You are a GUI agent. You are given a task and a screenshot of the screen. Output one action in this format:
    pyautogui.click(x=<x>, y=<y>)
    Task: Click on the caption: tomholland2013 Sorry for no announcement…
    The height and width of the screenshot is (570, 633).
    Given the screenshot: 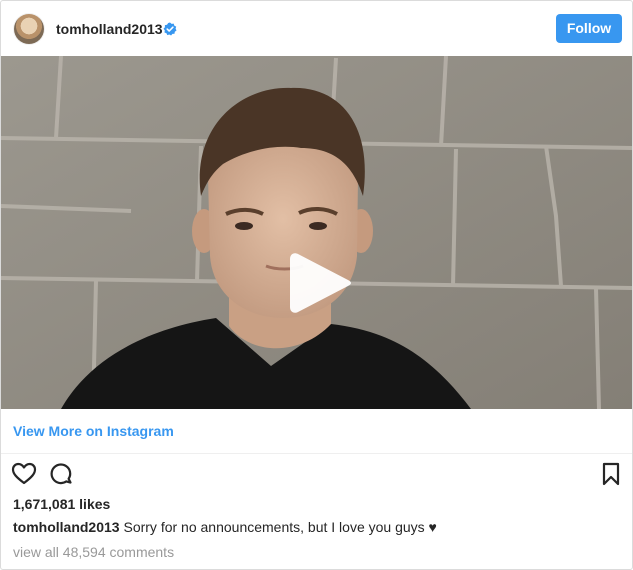 What is the action you would take?
    pyautogui.click(x=225, y=527)
    